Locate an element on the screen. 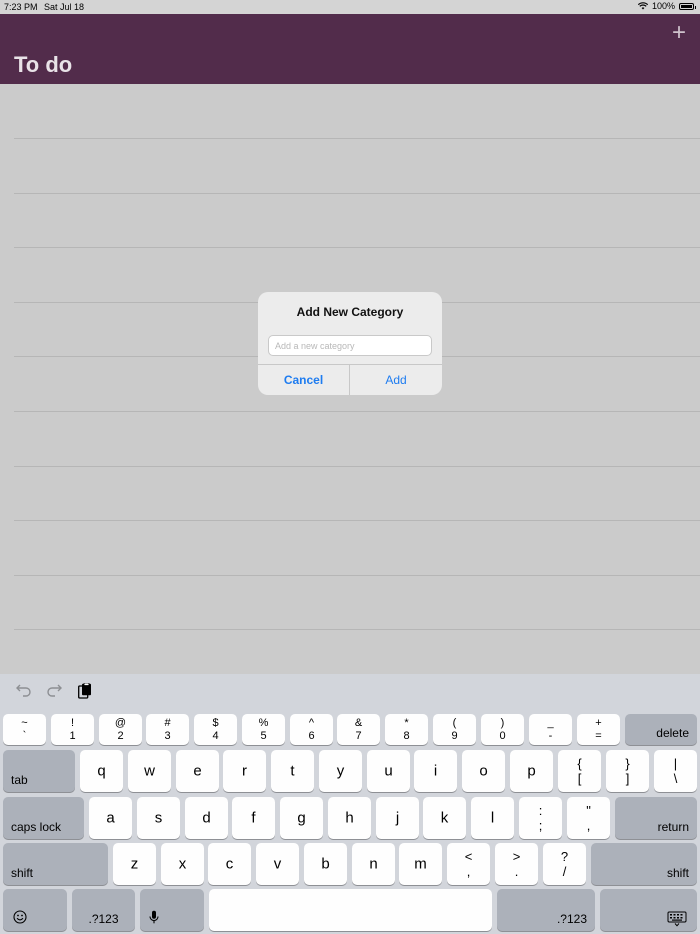 The image size is (700, 934). caps-lock-key: caps lock is located at coordinates (43, 818).